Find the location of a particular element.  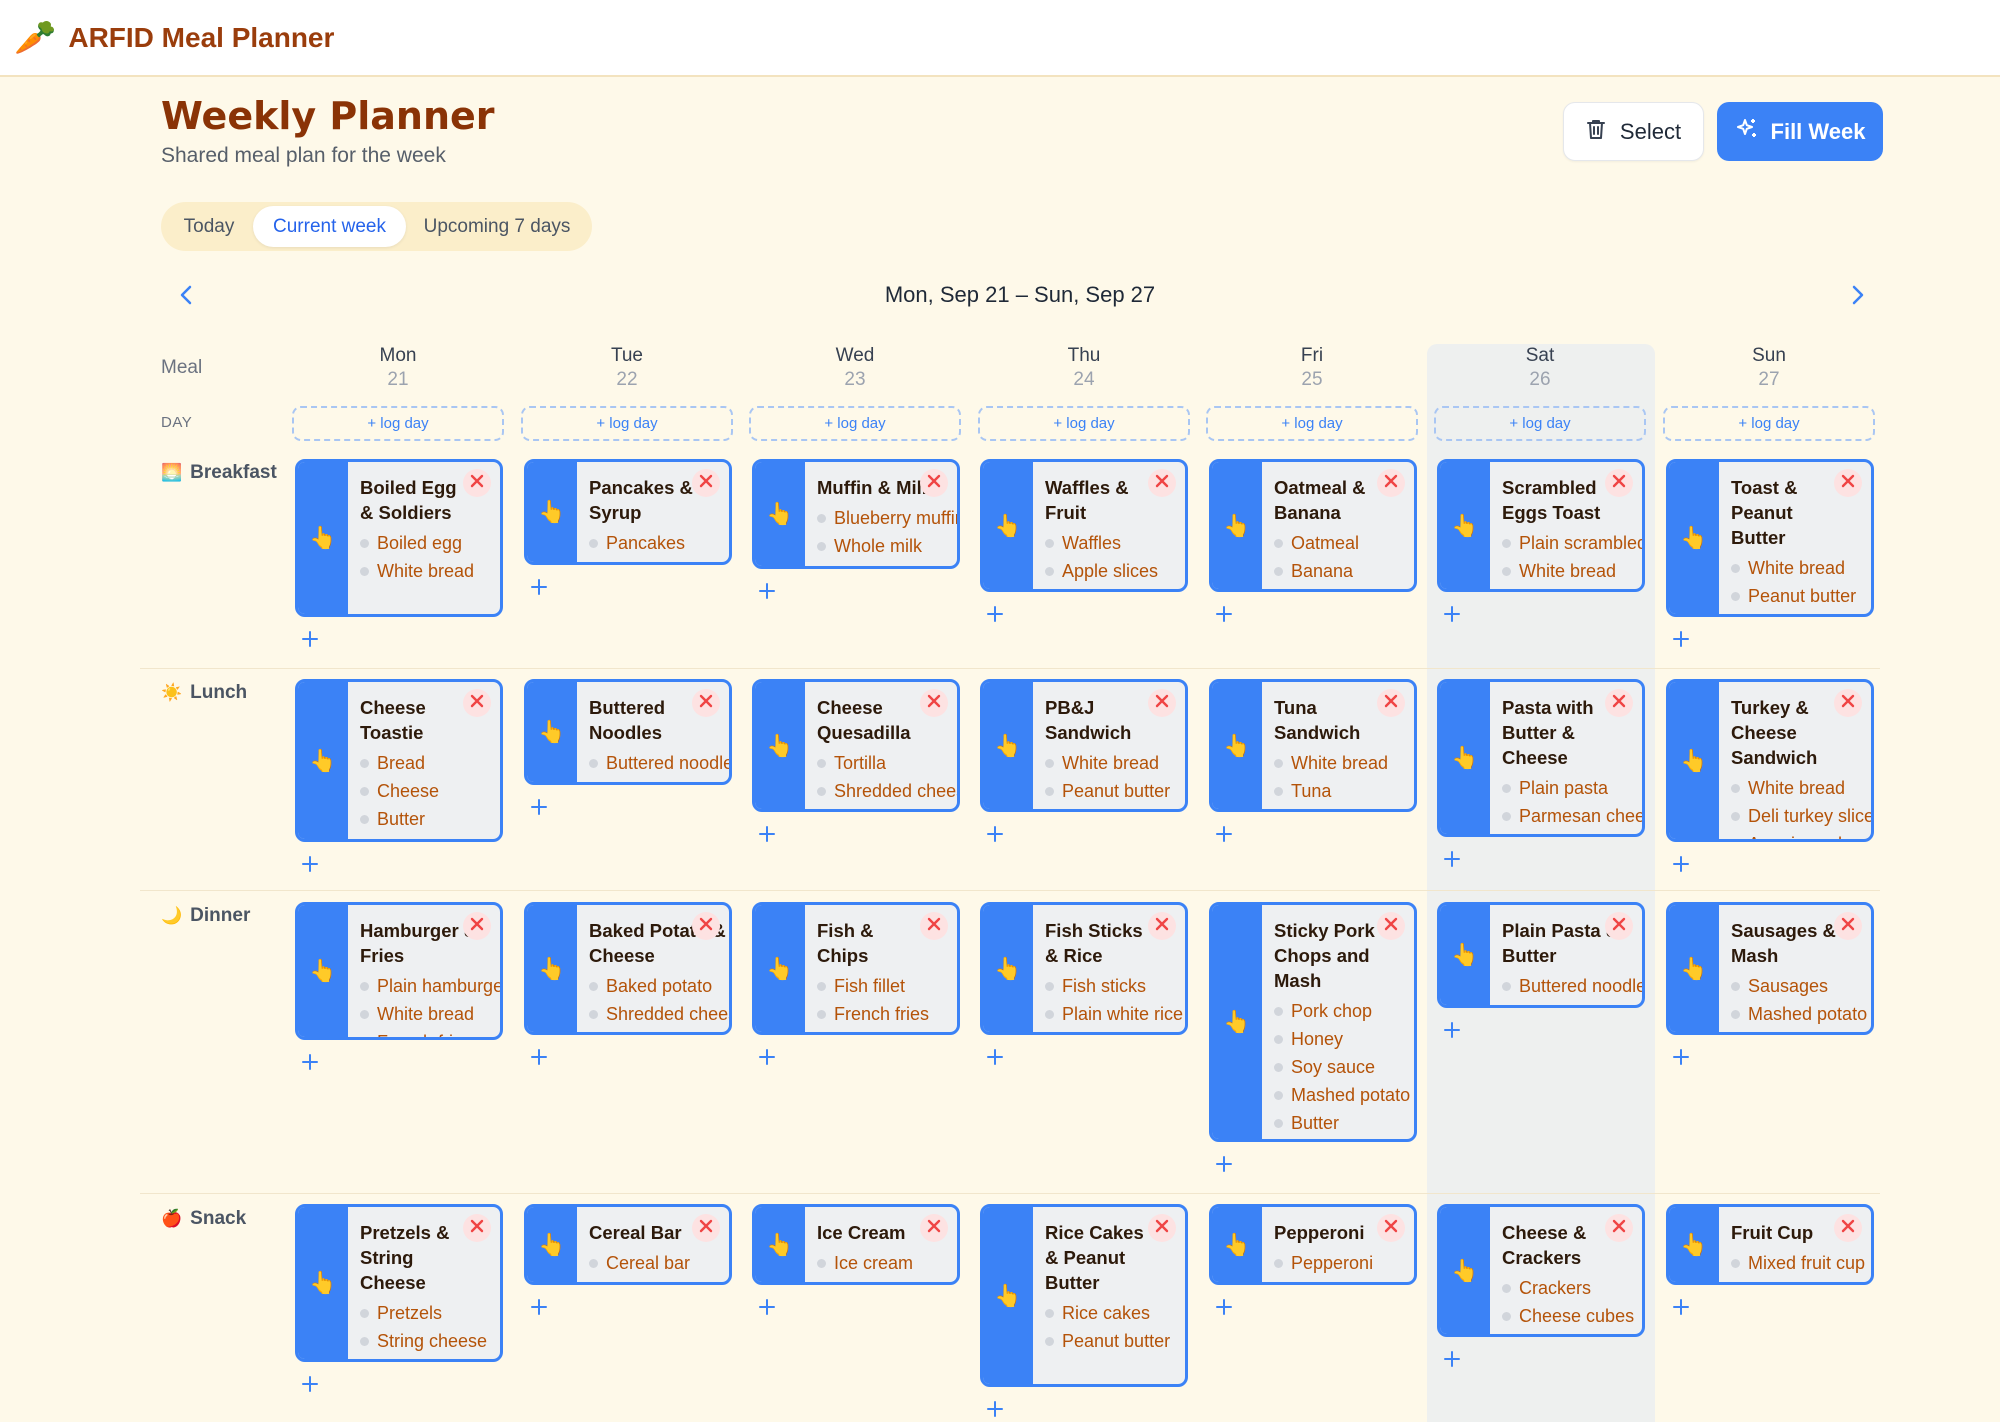

meal-card: 👆 Fruit Cup Mixed fruit cup is located at coordinates (1770, 1244).